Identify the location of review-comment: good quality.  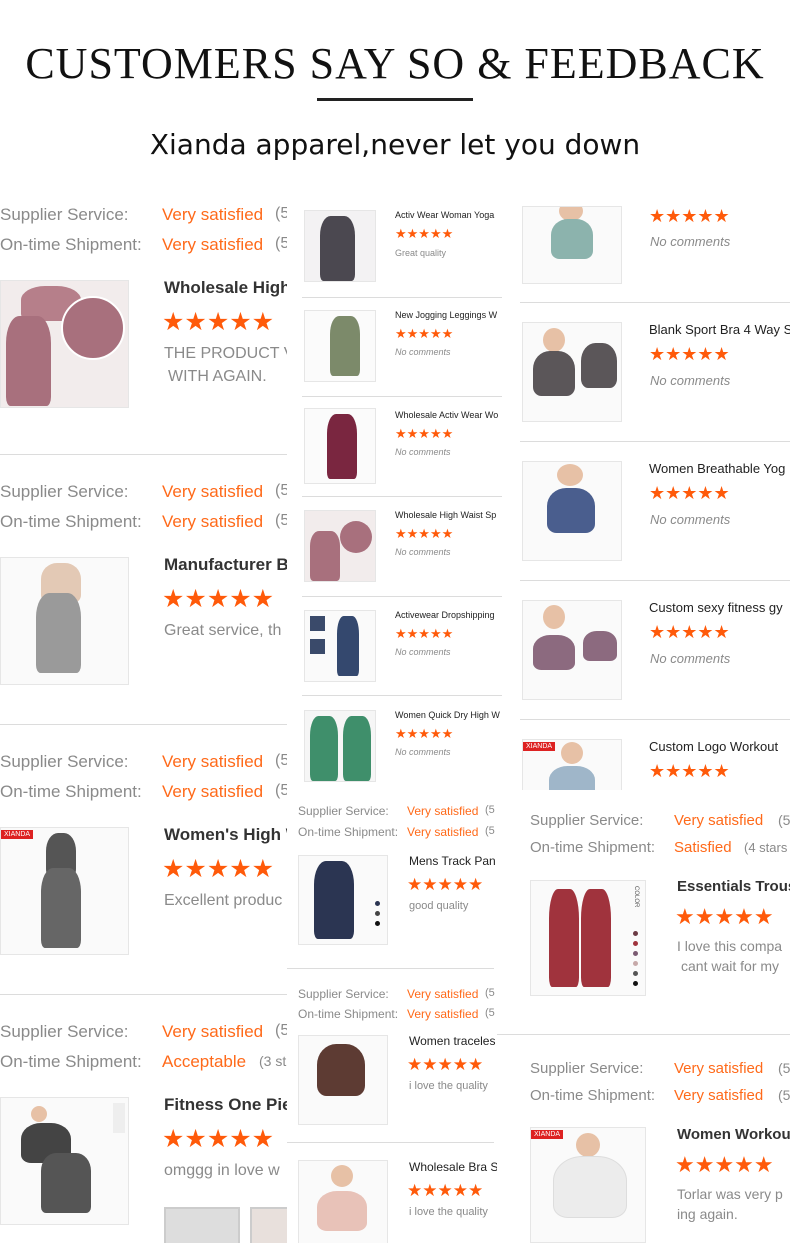
(439, 906).